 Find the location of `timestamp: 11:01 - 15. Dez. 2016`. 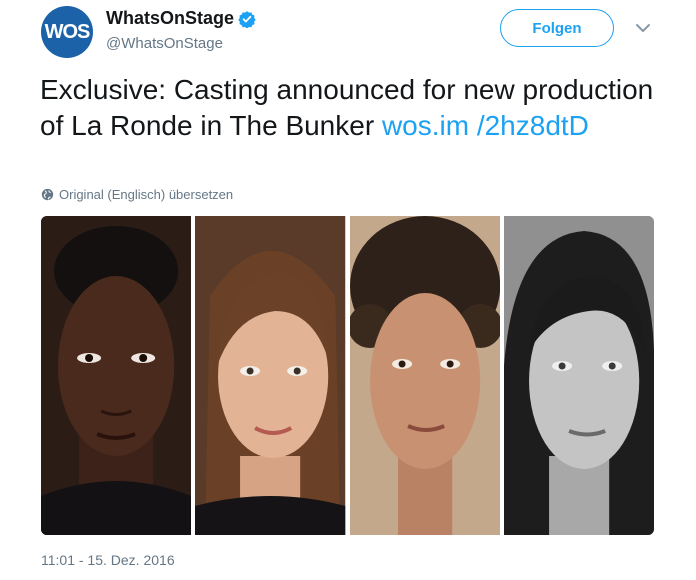

timestamp: 11:01 - 15. Dez. 2016 is located at coordinates (108, 560).